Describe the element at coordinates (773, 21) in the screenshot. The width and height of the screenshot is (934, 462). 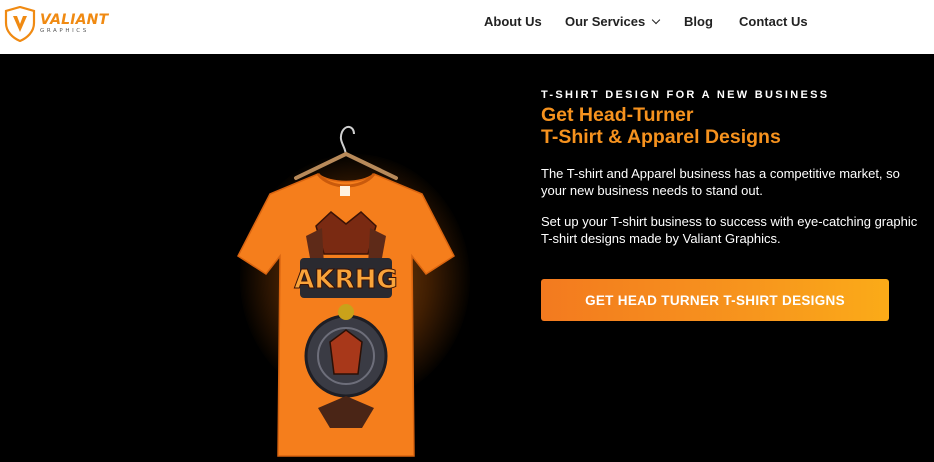
I see `nav-contact-us: Contact Us` at that location.